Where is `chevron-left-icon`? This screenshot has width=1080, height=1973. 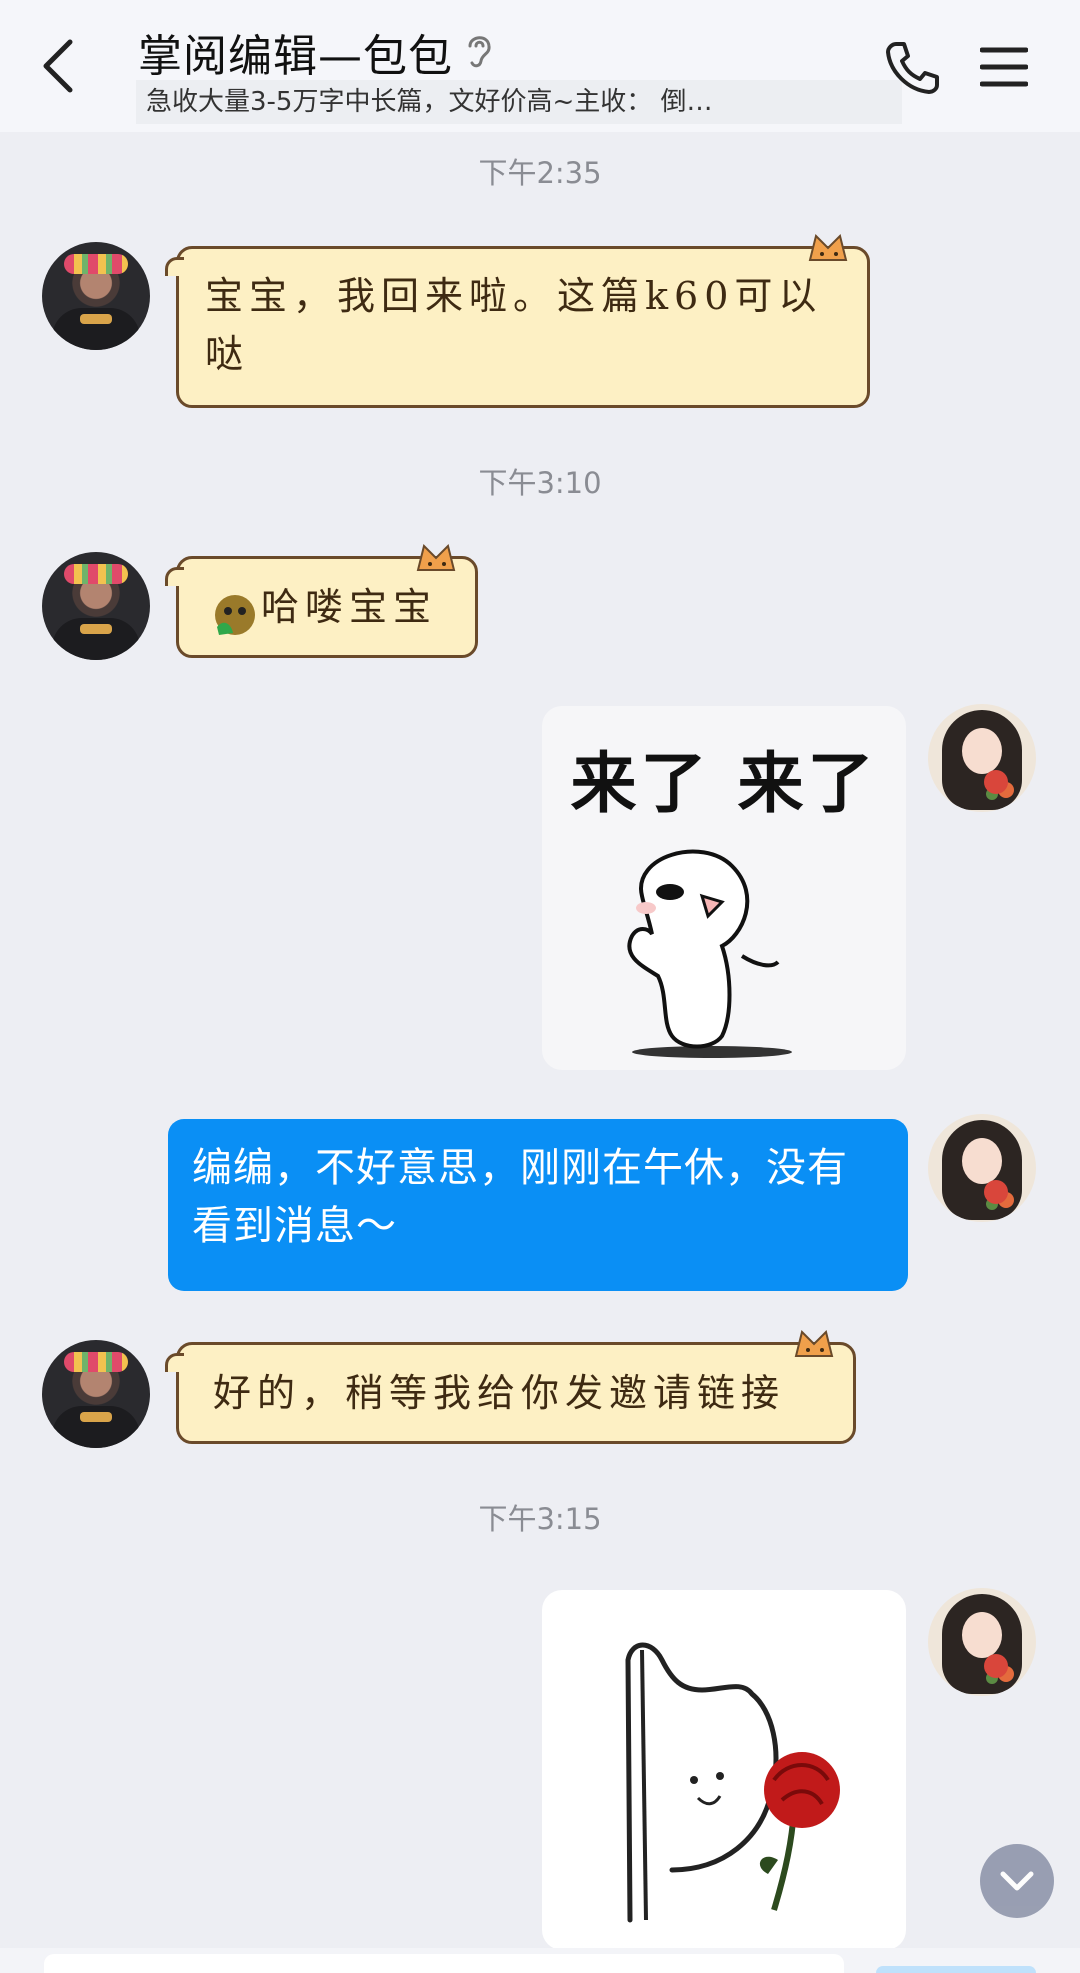
chevron-left-icon is located at coordinates (60, 66).